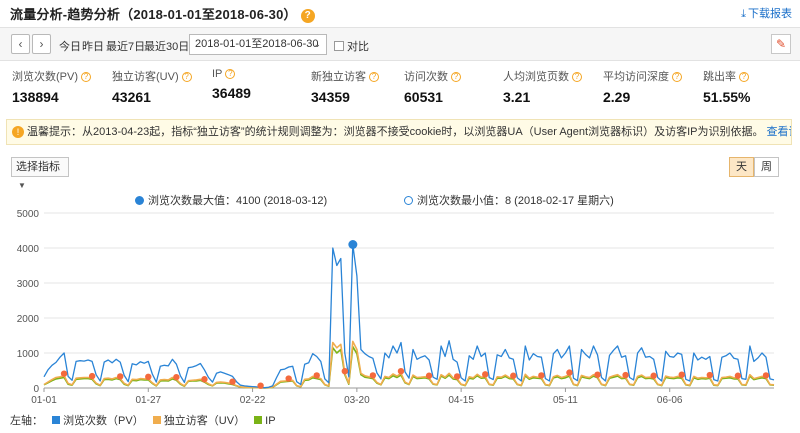 This screenshot has height=433, width=800. Describe the element at coordinates (461, 400) in the screenshot. I see `x-tick-label: 04-15` at that location.